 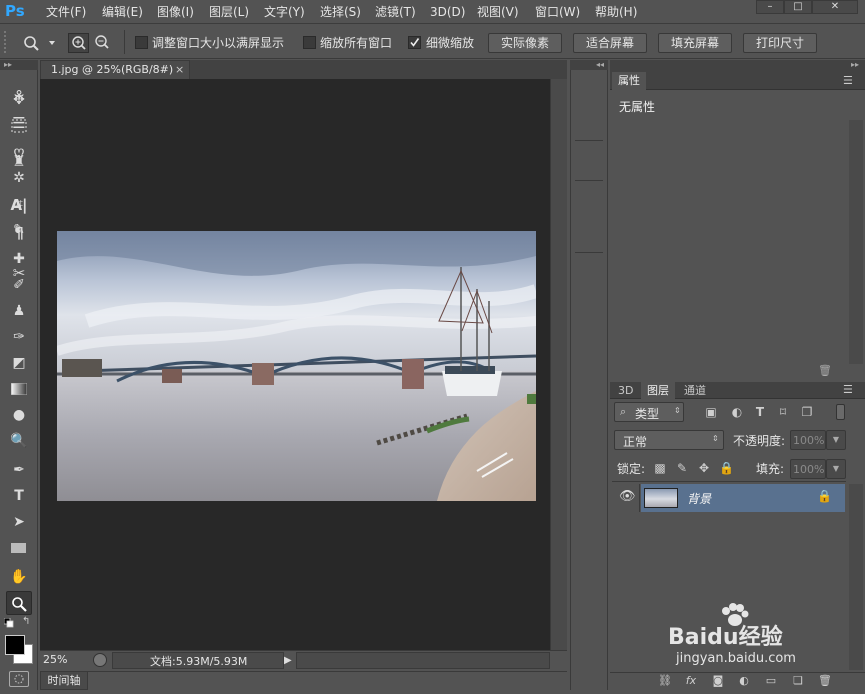 What do you see at coordinates (284, 12) in the screenshot?
I see `menu-type: 文字(Y)` at bounding box center [284, 12].